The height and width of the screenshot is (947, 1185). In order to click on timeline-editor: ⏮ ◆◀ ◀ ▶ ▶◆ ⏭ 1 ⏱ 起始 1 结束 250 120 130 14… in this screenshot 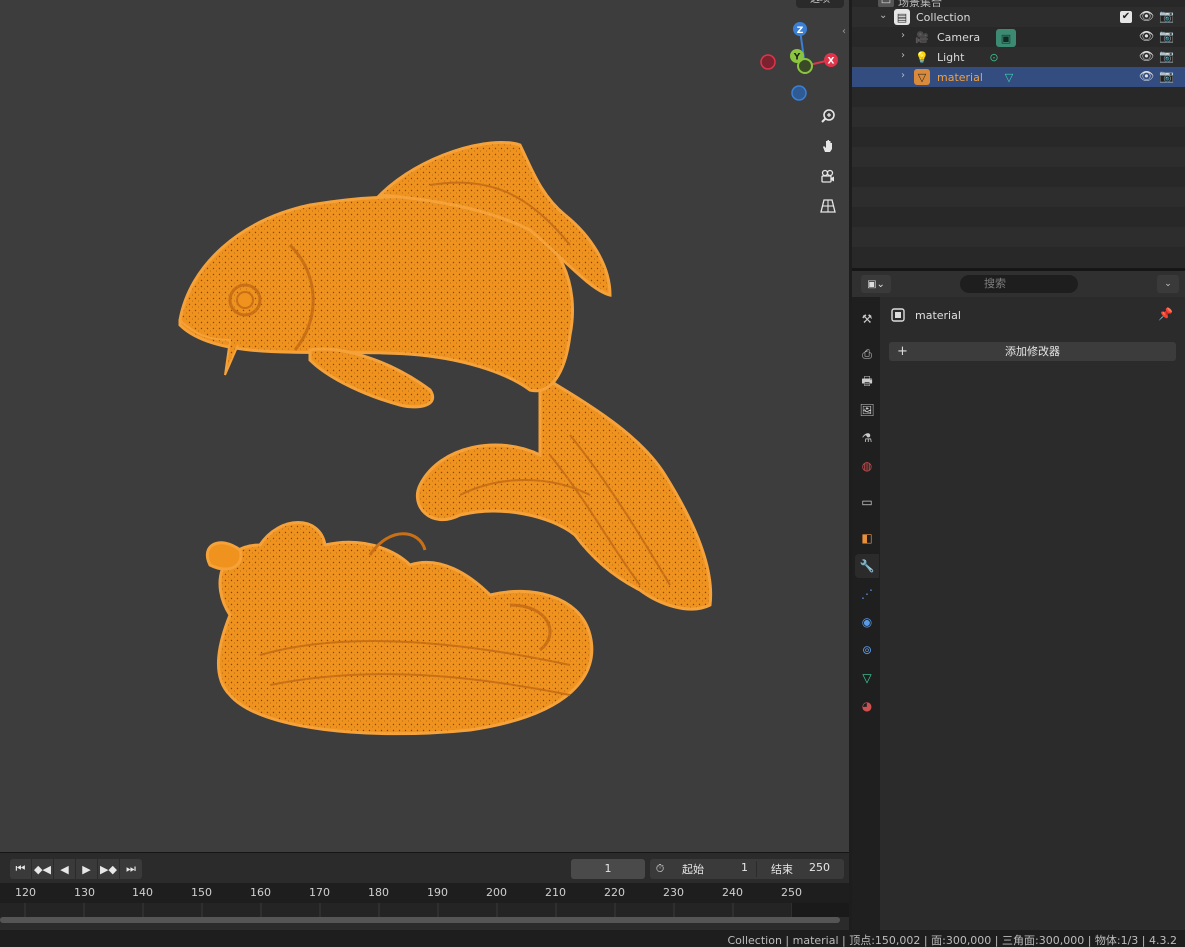, I will do `click(424, 891)`.